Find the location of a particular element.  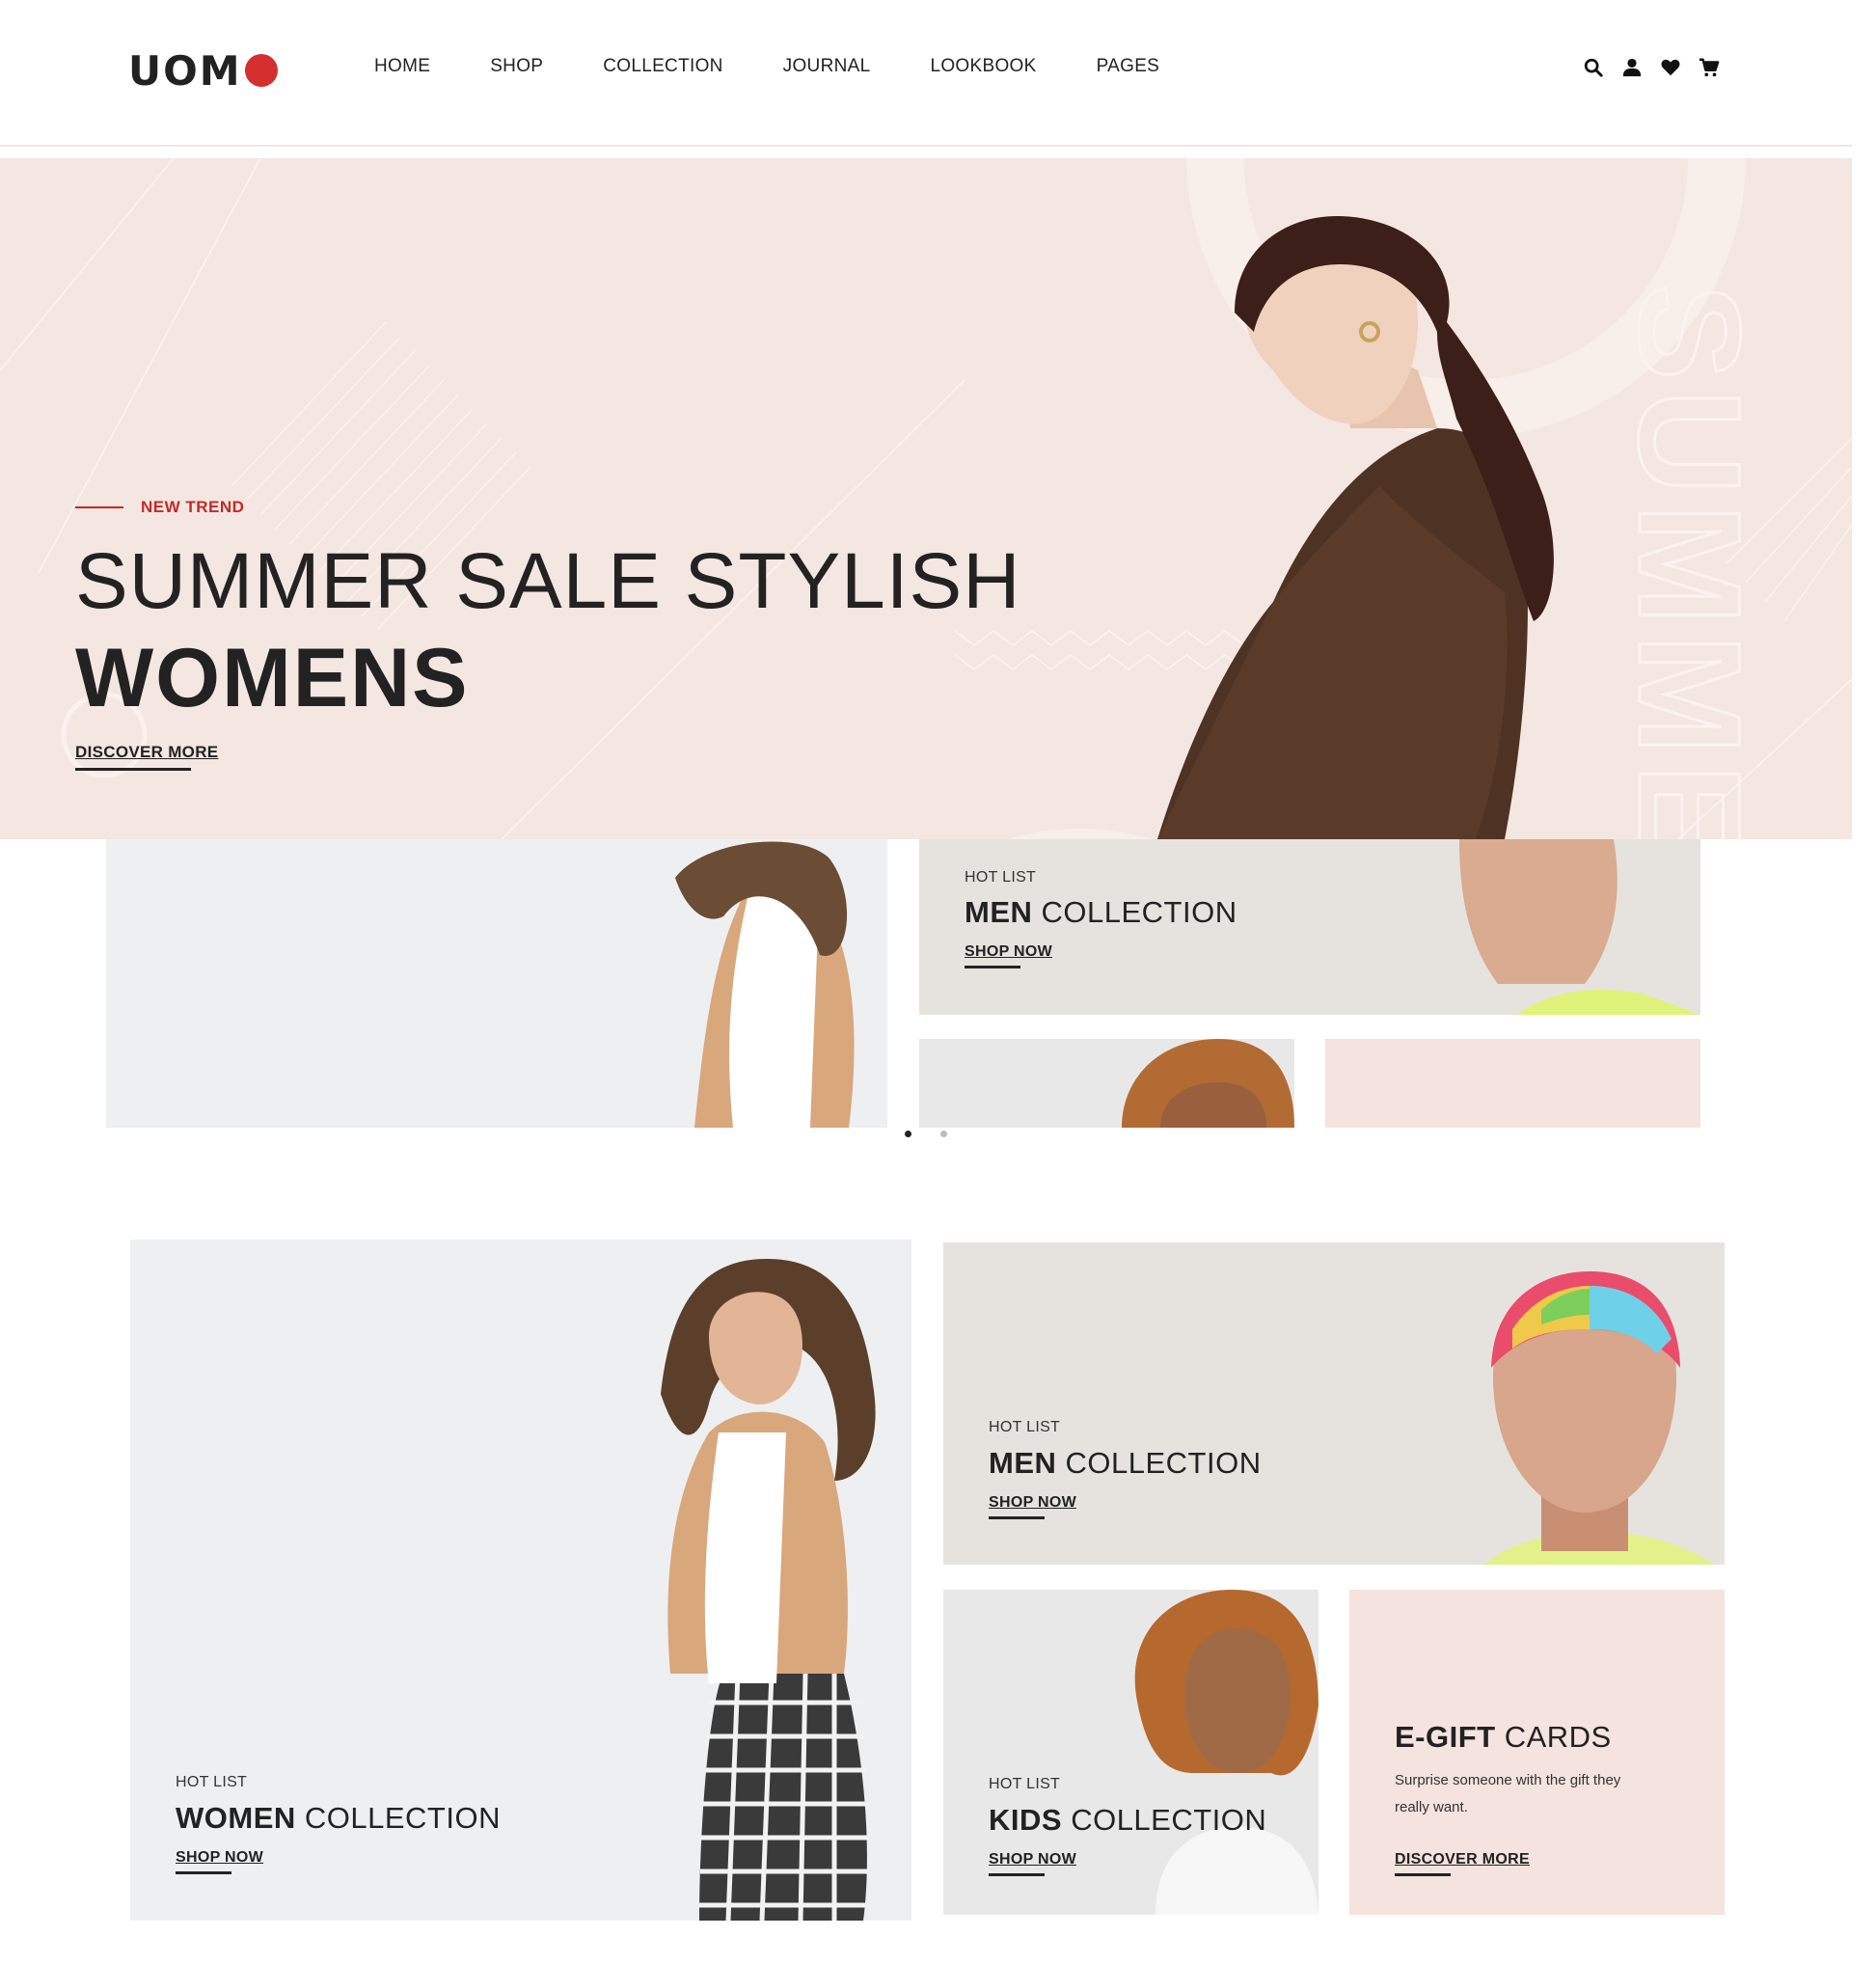

preview-men-title: MEN COLLECTION is located at coordinates (1101, 912).